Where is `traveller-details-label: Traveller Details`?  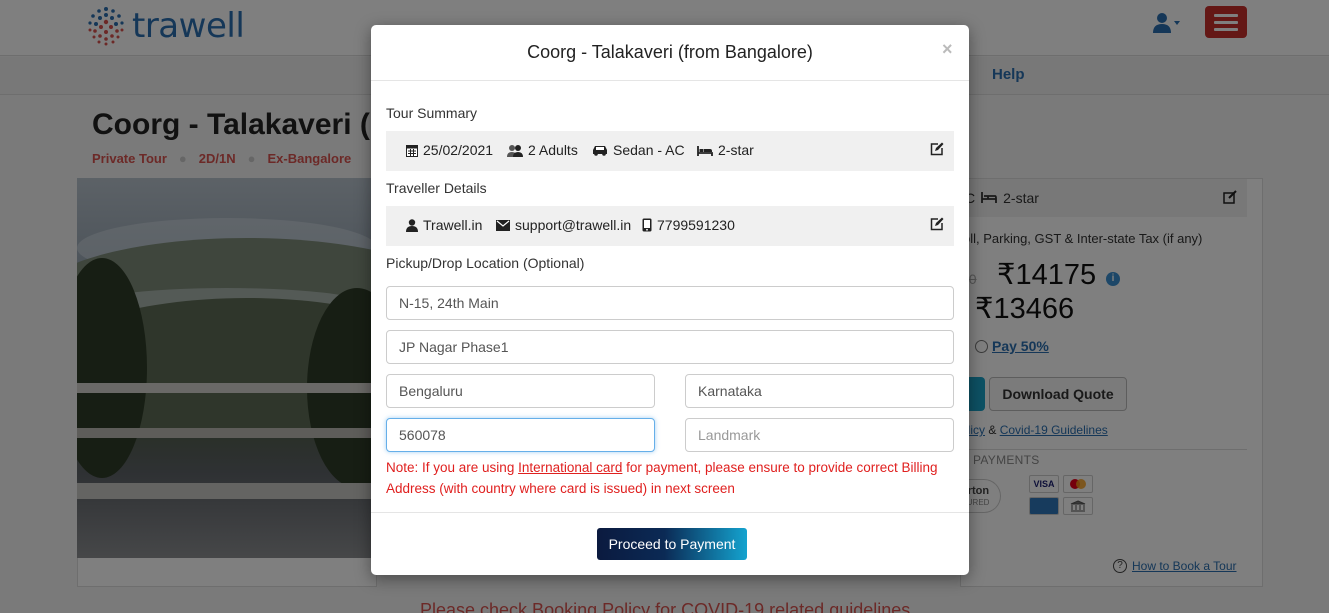
traveller-details-label: Traveller Details is located at coordinates (436, 188).